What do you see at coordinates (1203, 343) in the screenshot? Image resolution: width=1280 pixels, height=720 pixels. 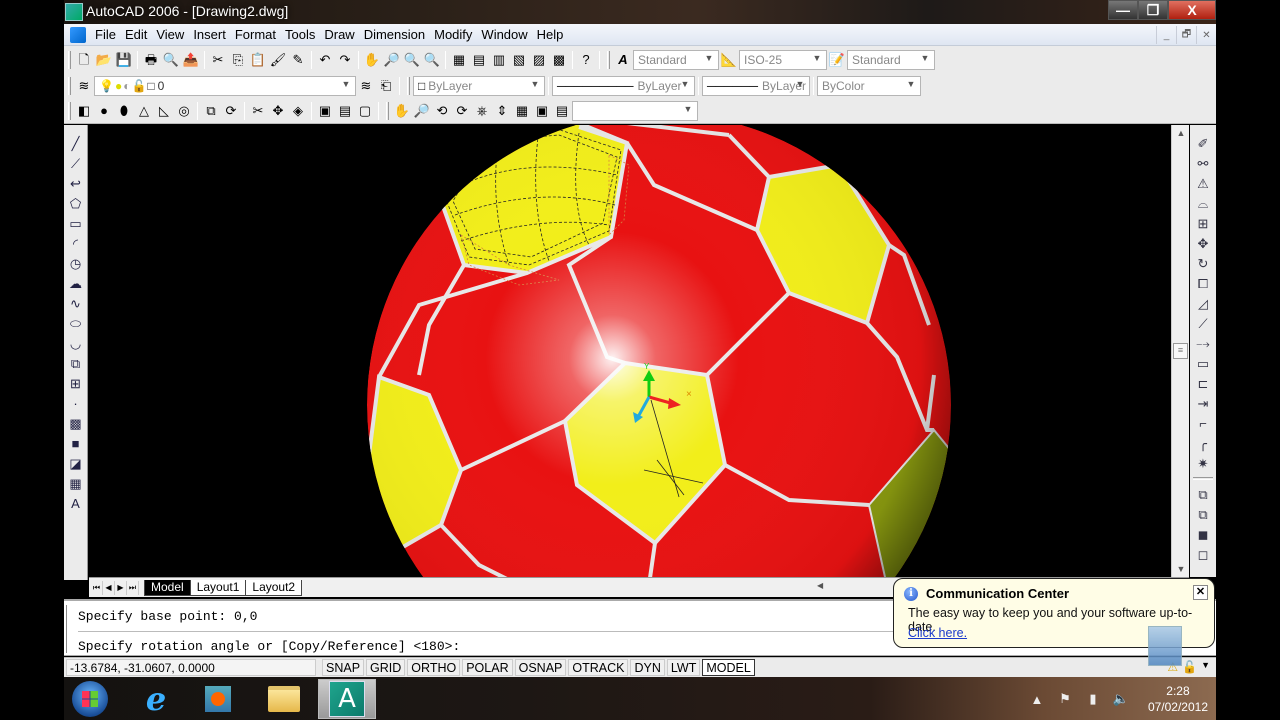 I see `extend-icon: ⤍` at bounding box center [1203, 343].